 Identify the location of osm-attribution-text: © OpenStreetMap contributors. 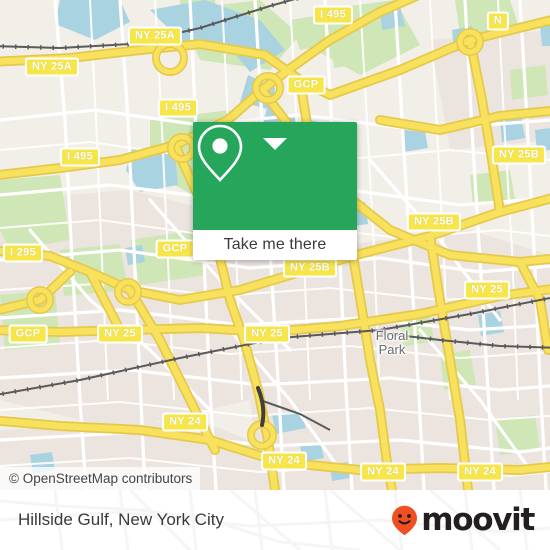
(101, 478).